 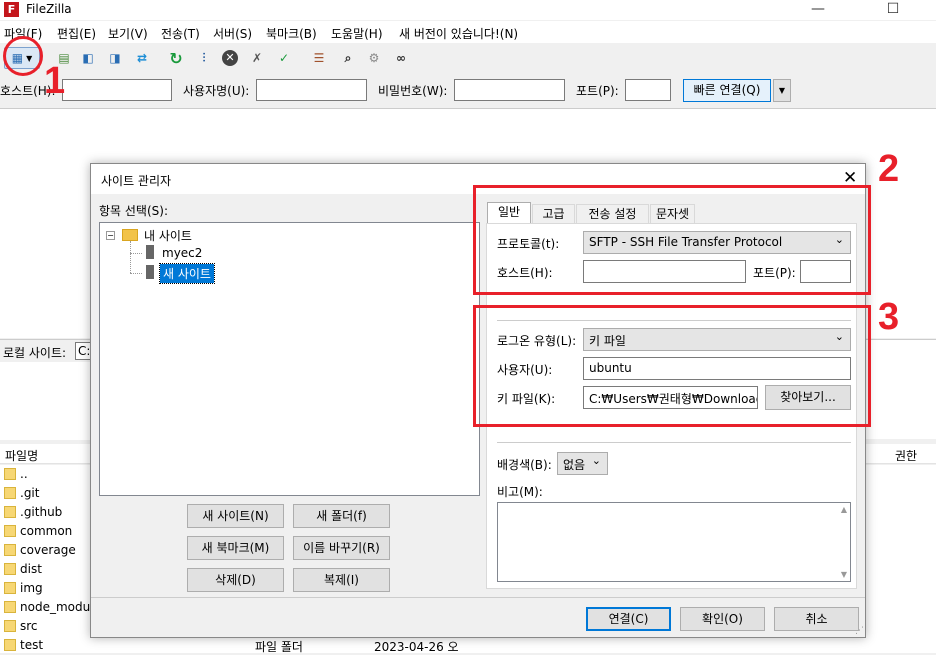 I want to click on chevron-down-icon: ⌄, so click(x=596, y=460).